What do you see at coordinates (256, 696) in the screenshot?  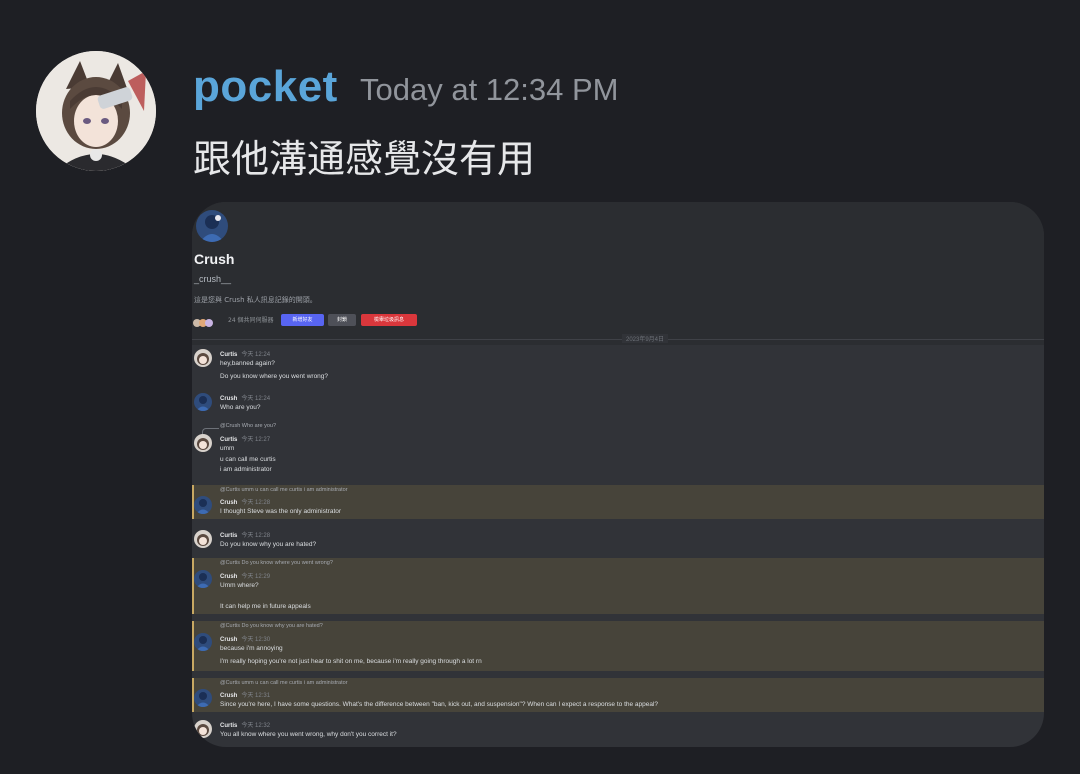 I see `message-time: 今天 12:31` at bounding box center [256, 696].